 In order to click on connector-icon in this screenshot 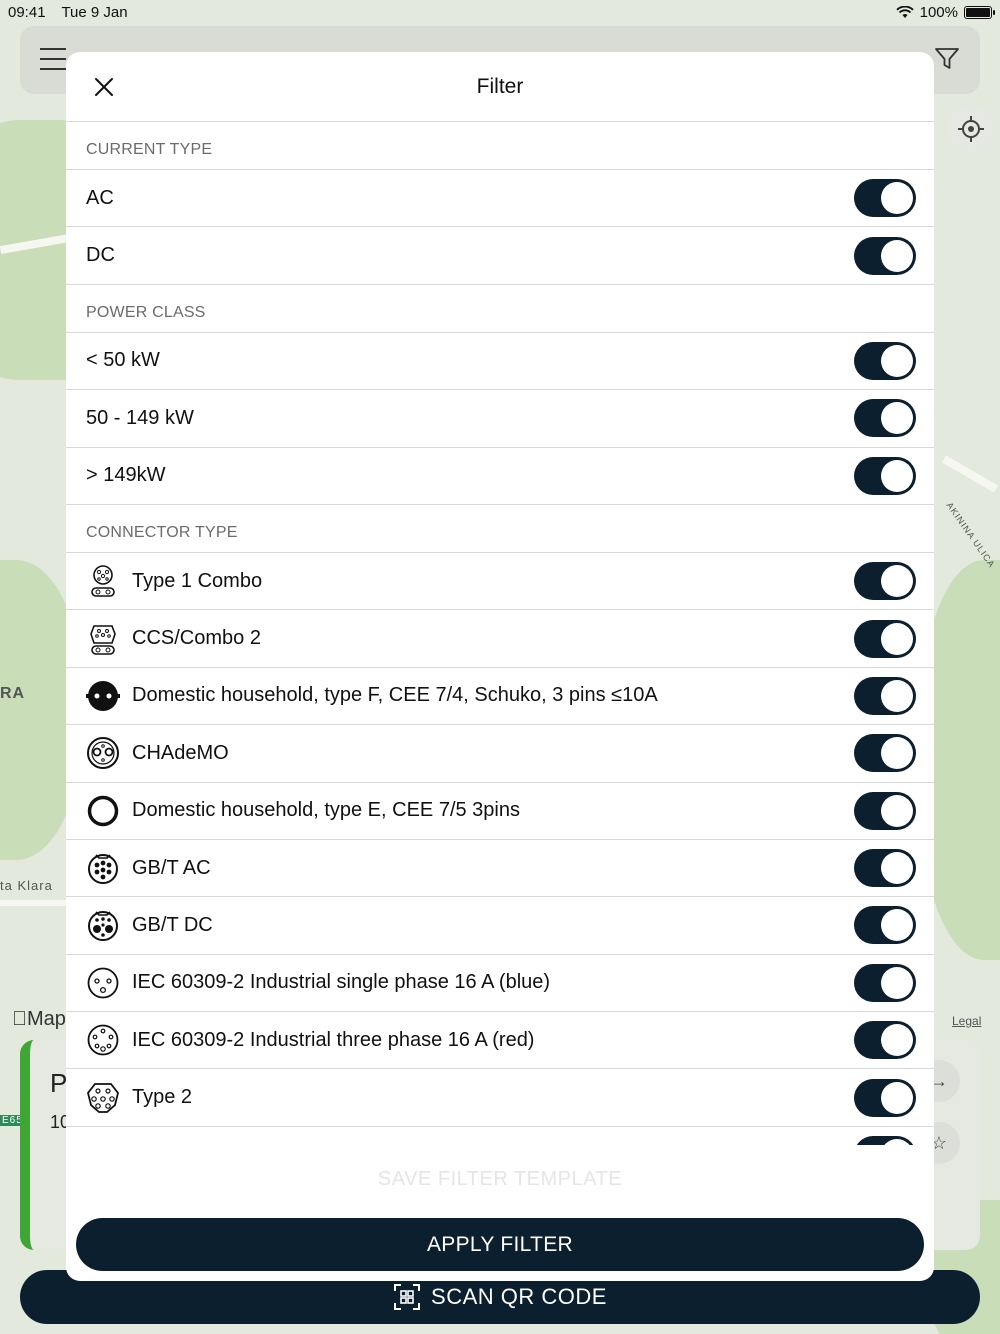, I will do `click(103, 1141)`.